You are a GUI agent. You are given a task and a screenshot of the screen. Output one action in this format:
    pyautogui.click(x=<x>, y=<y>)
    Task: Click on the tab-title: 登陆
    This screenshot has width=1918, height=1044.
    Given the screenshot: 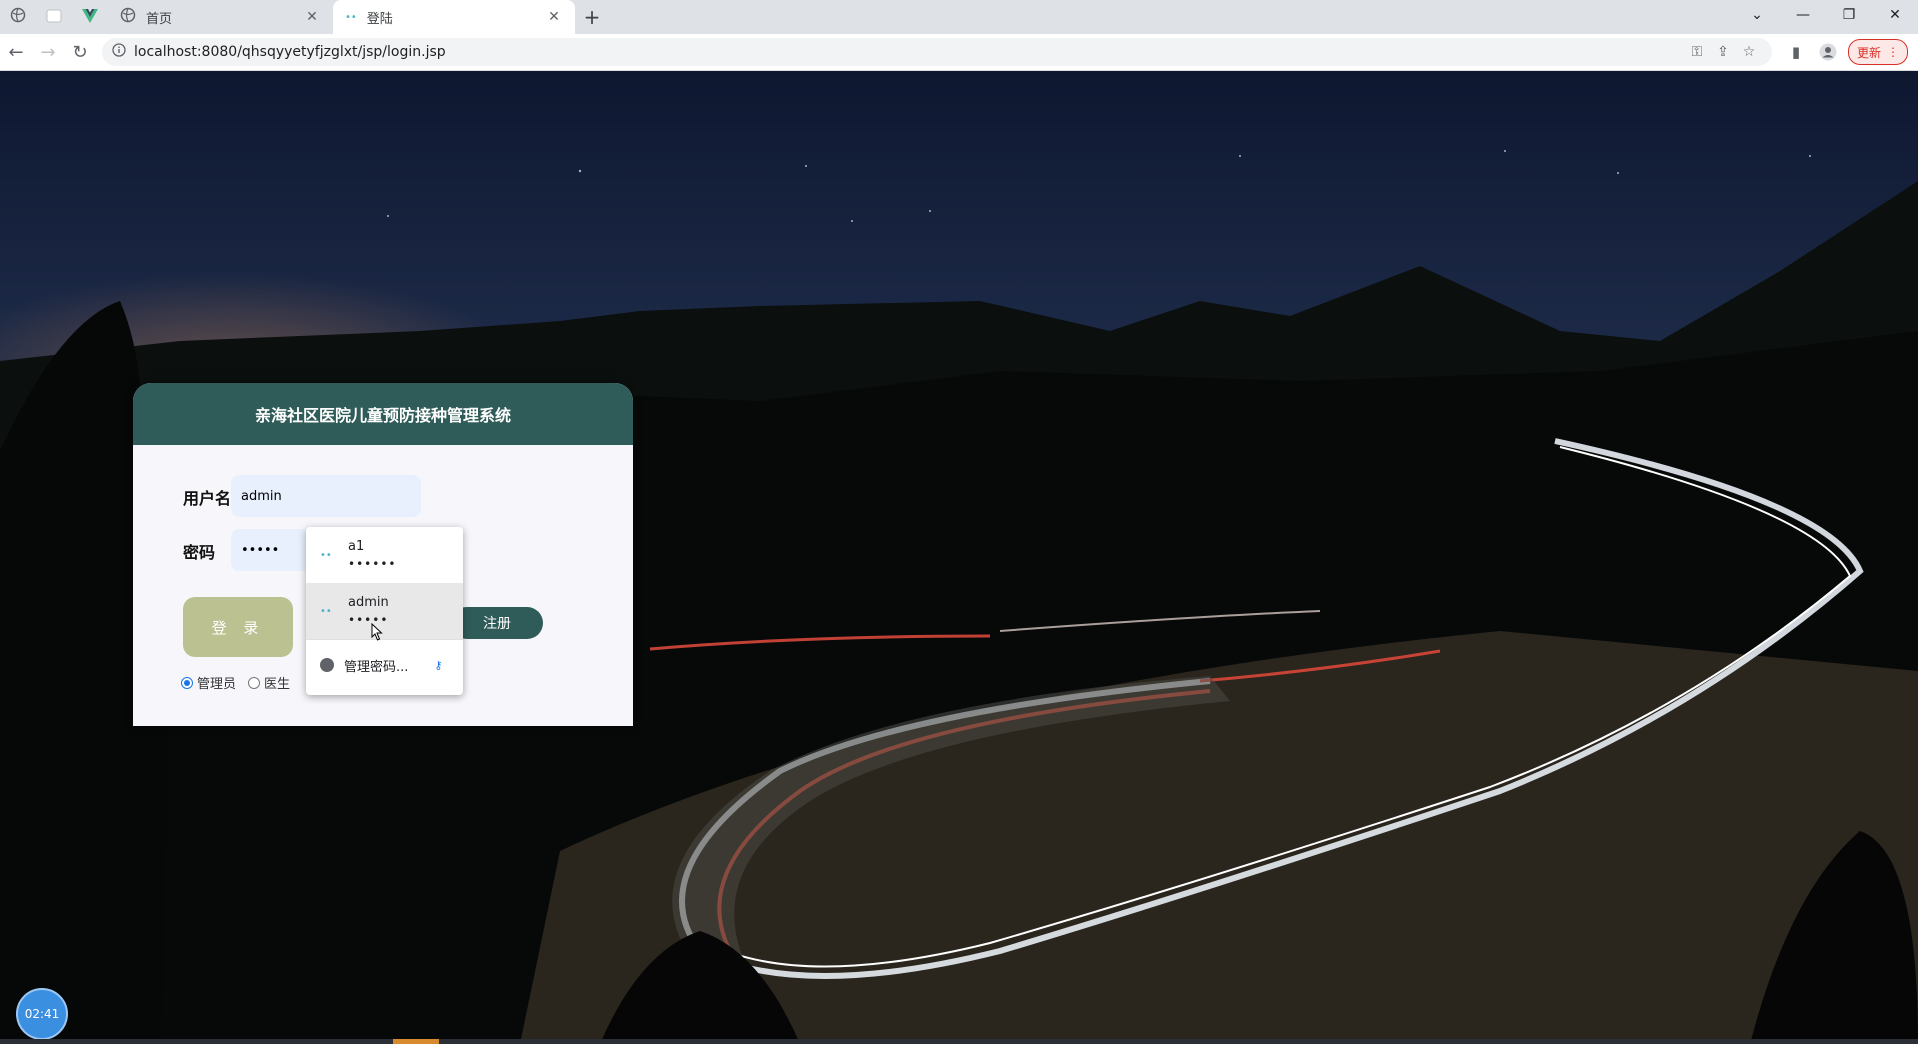 What is the action you would take?
    pyautogui.click(x=379, y=19)
    